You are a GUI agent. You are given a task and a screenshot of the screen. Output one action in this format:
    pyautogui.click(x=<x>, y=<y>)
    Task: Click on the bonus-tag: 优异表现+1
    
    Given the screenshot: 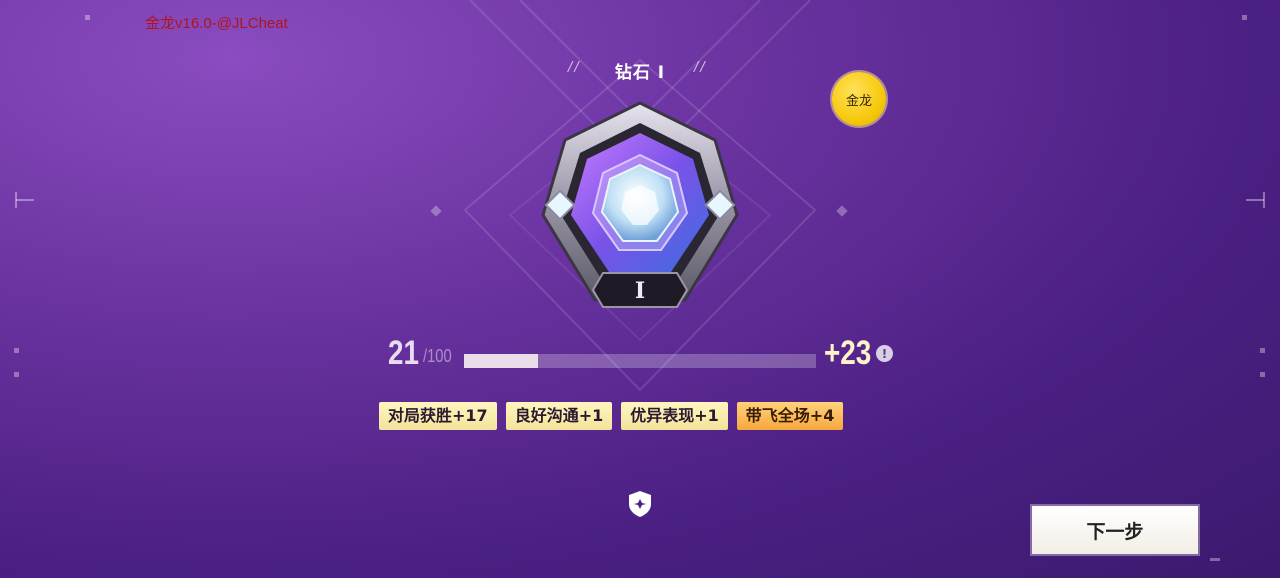 What is the action you would take?
    pyautogui.click(x=674, y=416)
    